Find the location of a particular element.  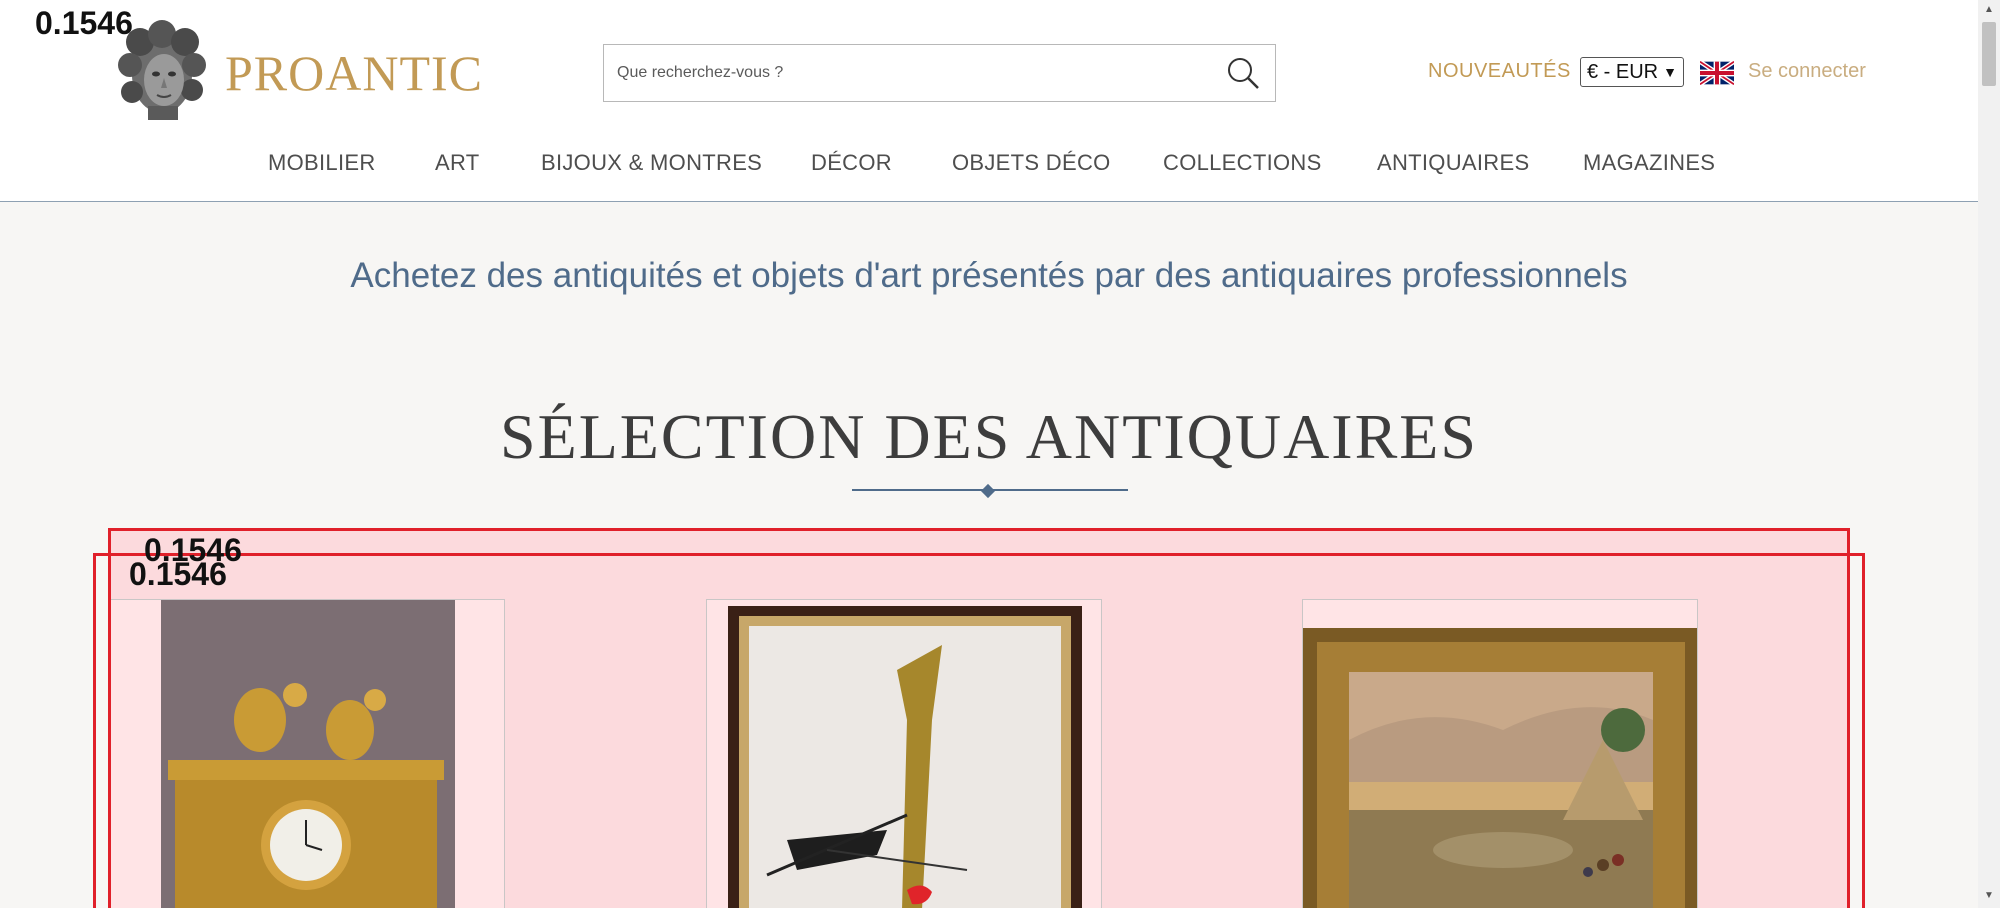

currency-select: € - EUR ▼ is located at coordinates (1632, 72).